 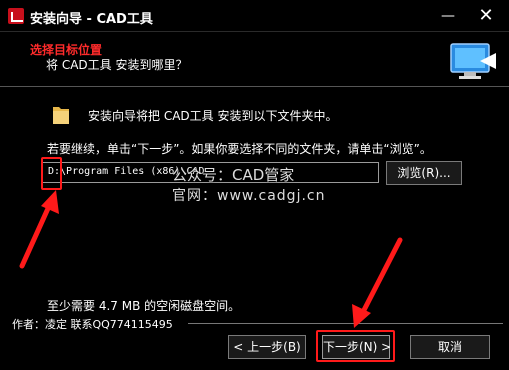 What do you see at coordinates (254, 16) in the screenshot?
I see `title-bar: 安装向导 - CAD工具 — ✕` at bounding box center [254, 16].